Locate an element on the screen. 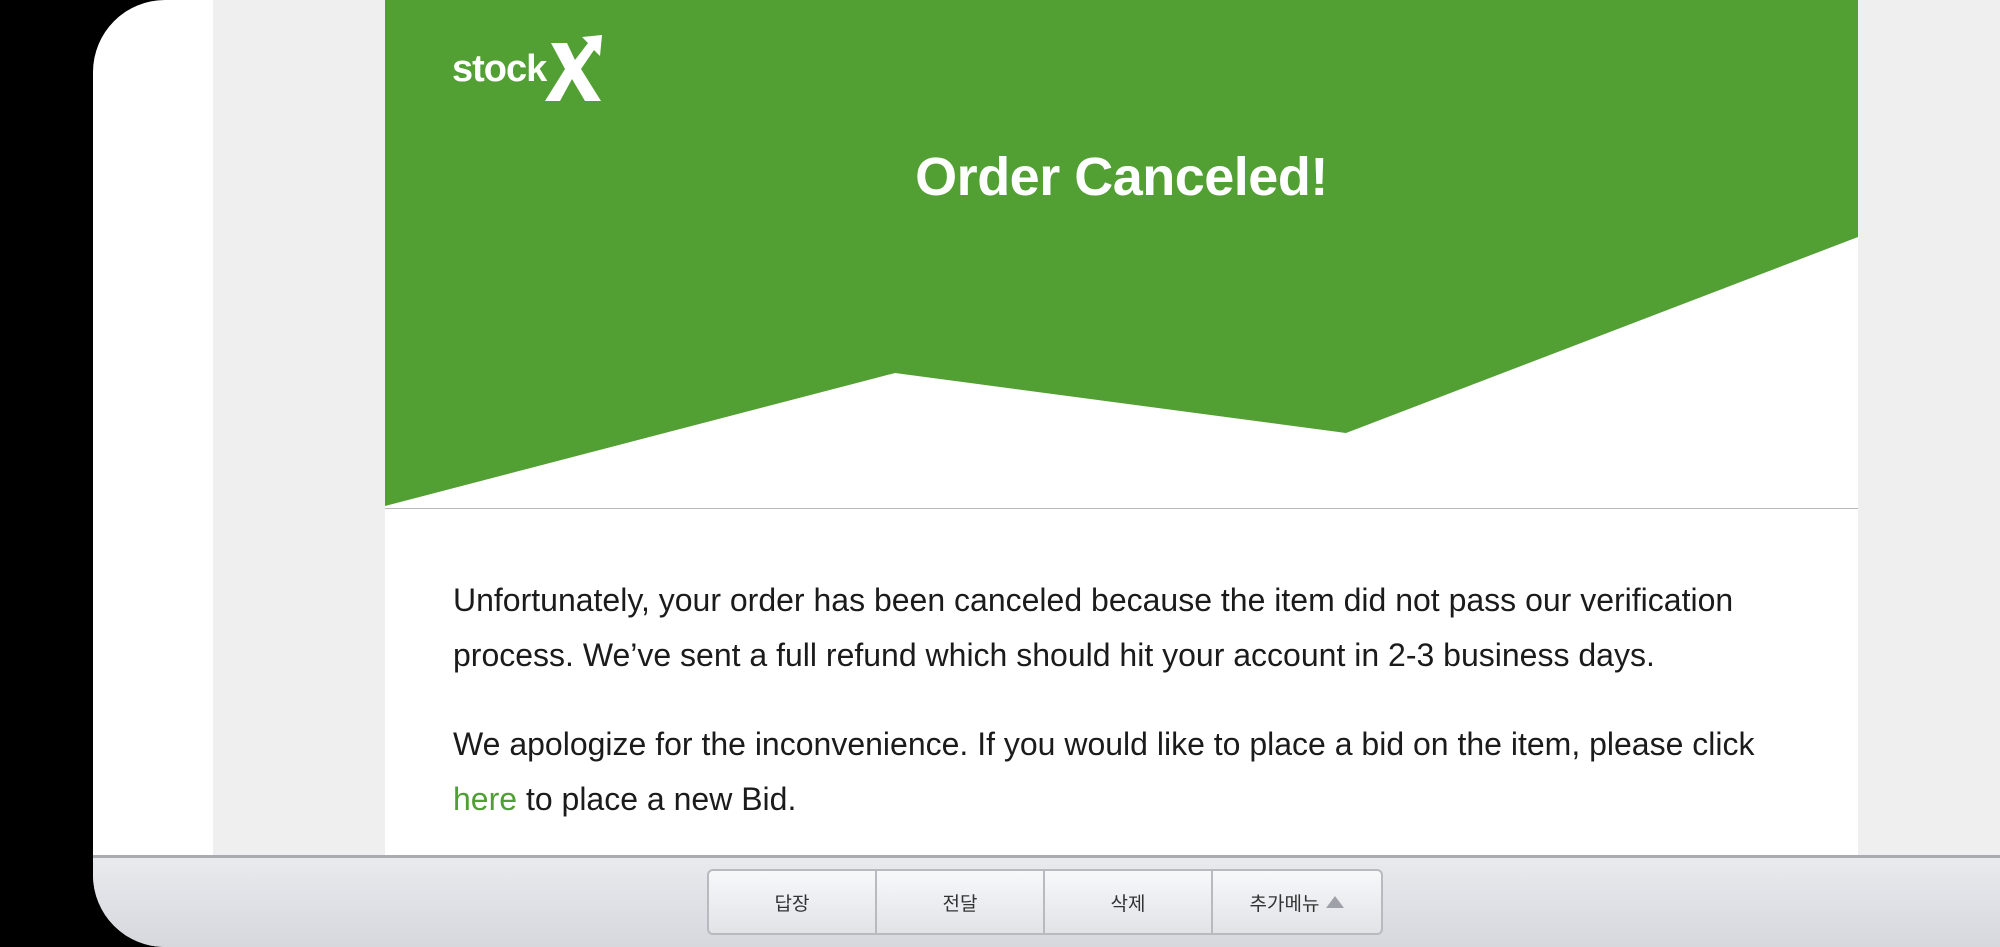  forward-button: 전달 is located at coordinates (961, 902).